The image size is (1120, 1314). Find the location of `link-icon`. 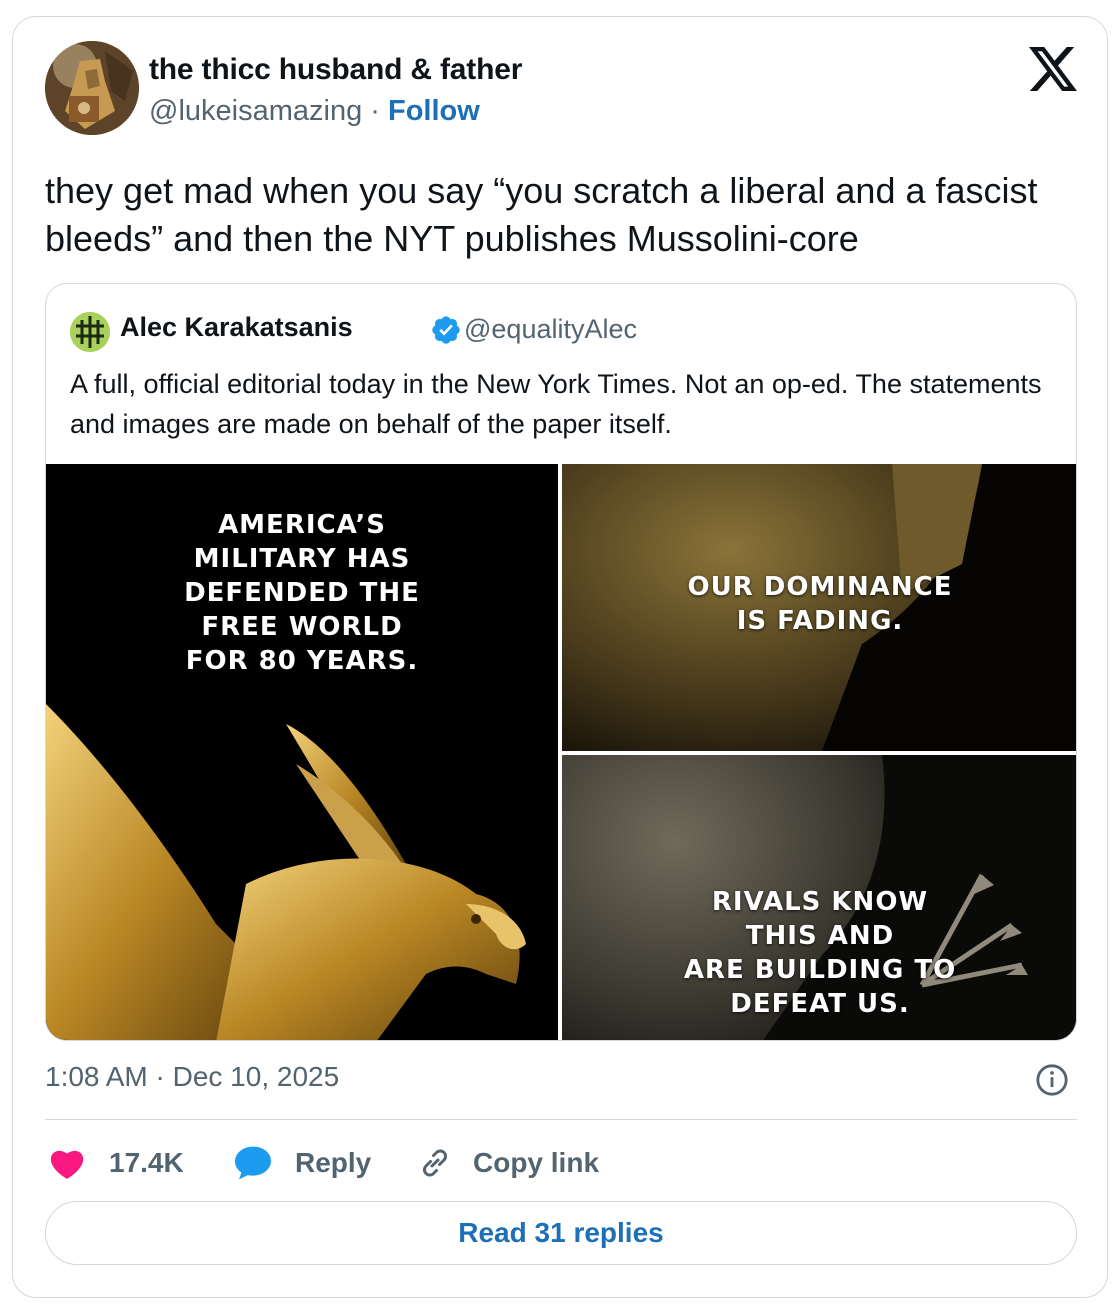

link-icon is located at coordinates (435, 1163).